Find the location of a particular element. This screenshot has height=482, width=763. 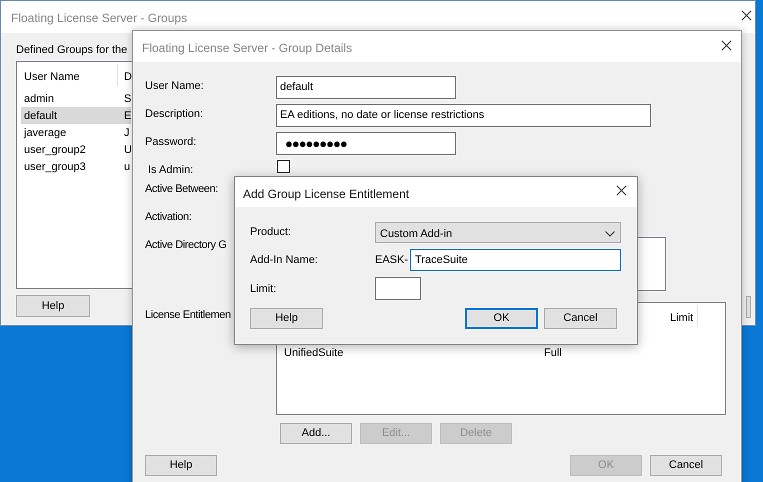

column-header: Limit is located at coordinates (682, 318).